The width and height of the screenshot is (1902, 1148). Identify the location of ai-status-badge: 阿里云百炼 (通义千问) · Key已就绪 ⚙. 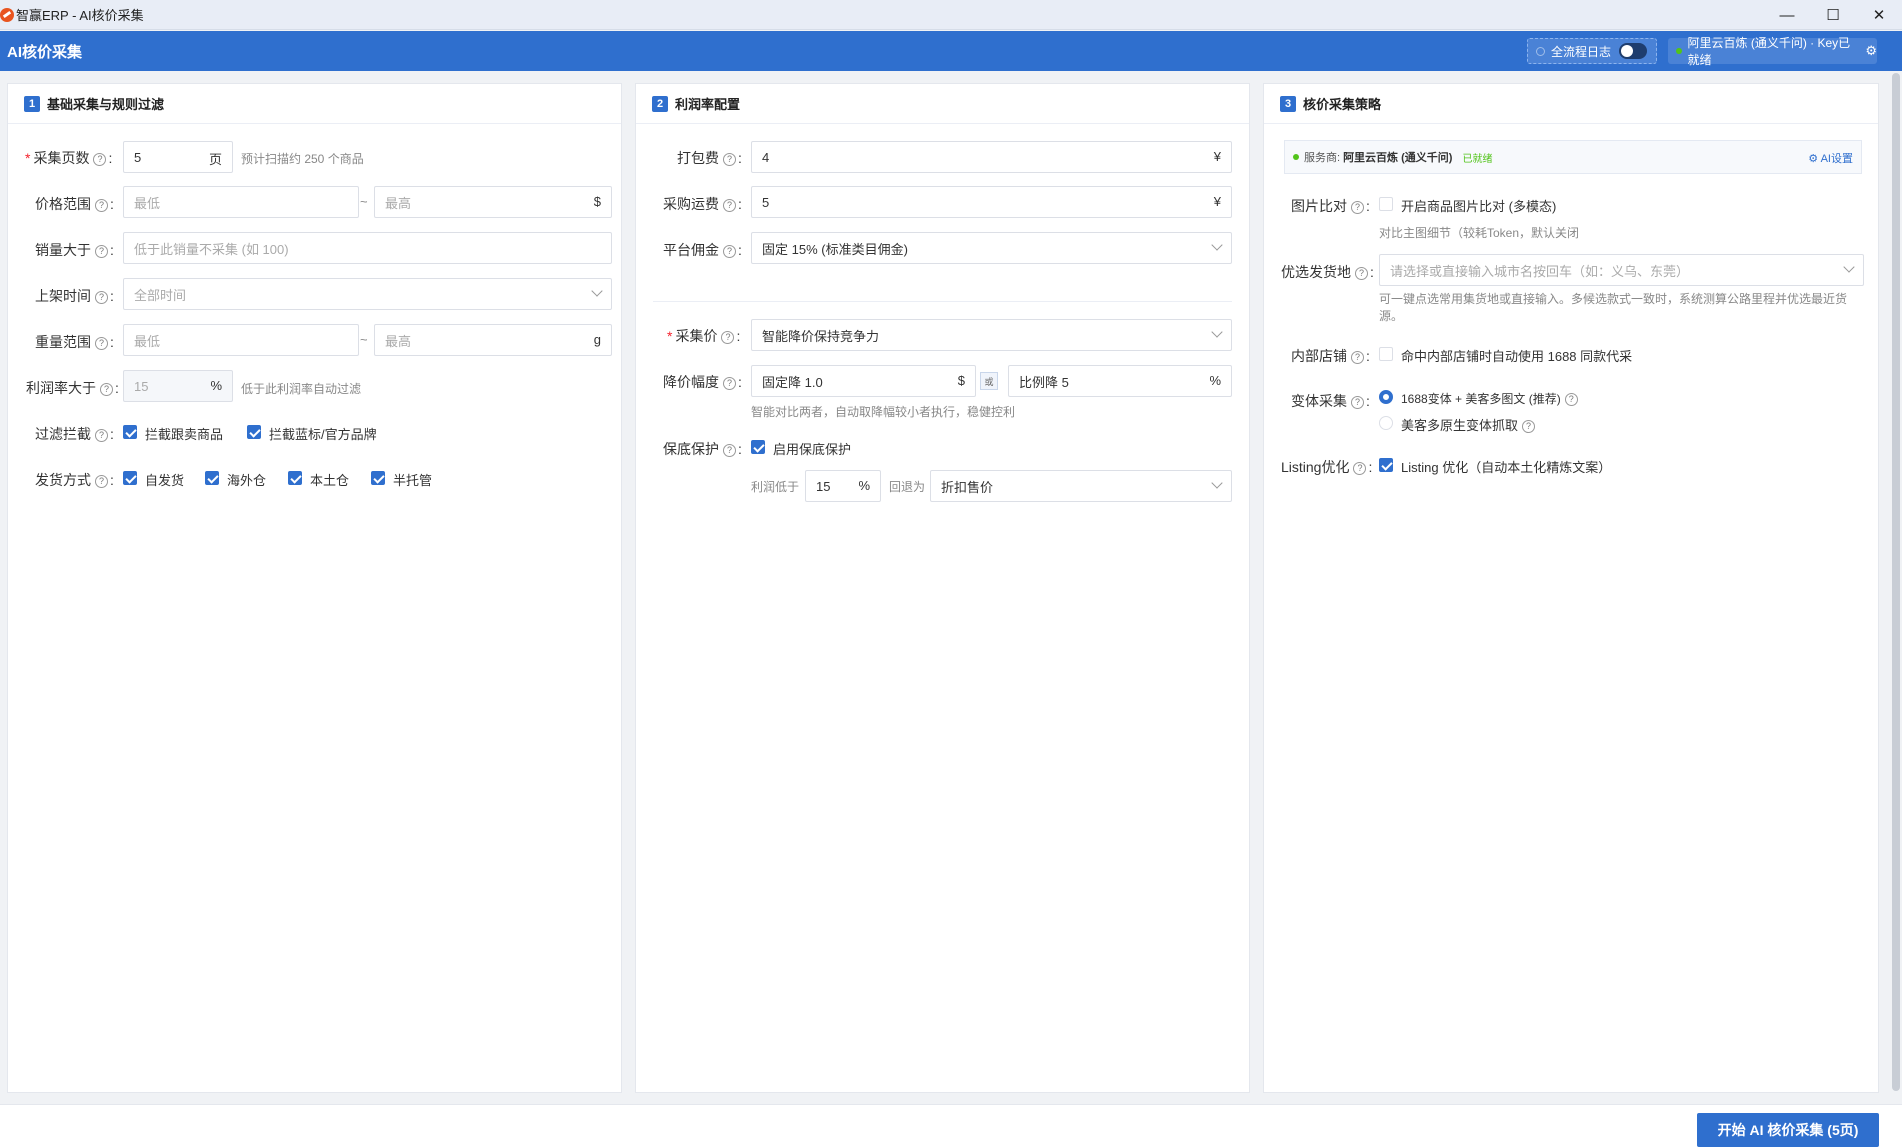
(1772, 51).